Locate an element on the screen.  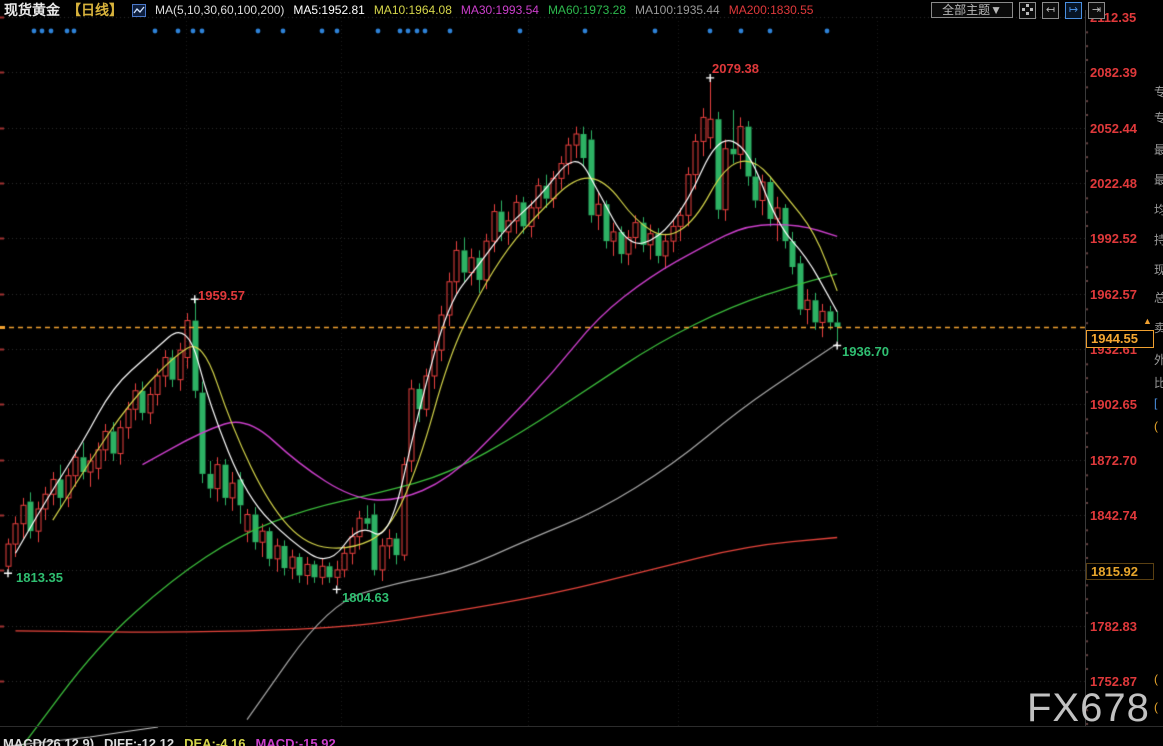
macd-params-label: MACD(26,12,9) is located at coordinates (49, 741).